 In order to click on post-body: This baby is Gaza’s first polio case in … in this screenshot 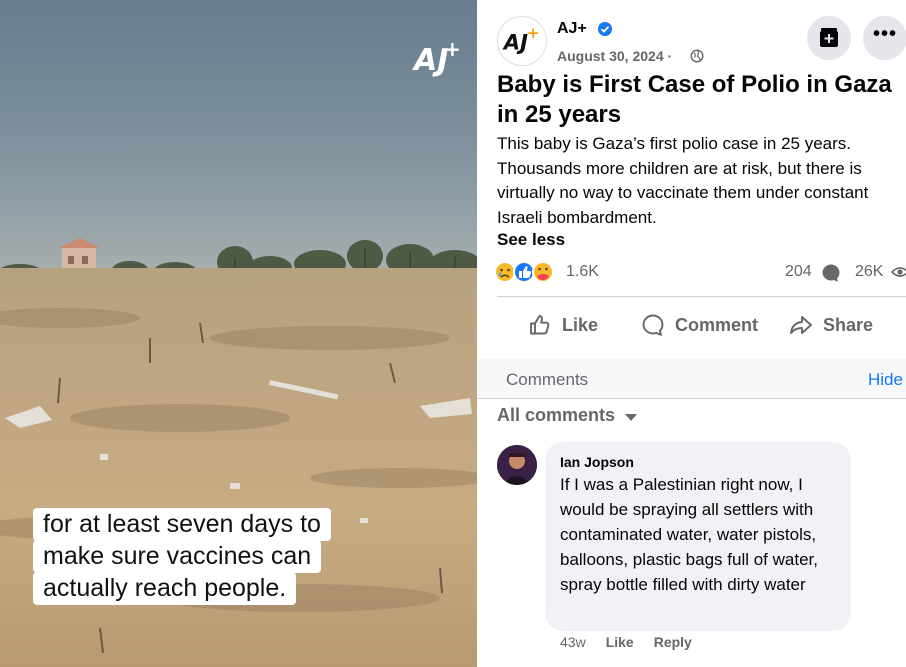, I will do `click(683, 180)`.